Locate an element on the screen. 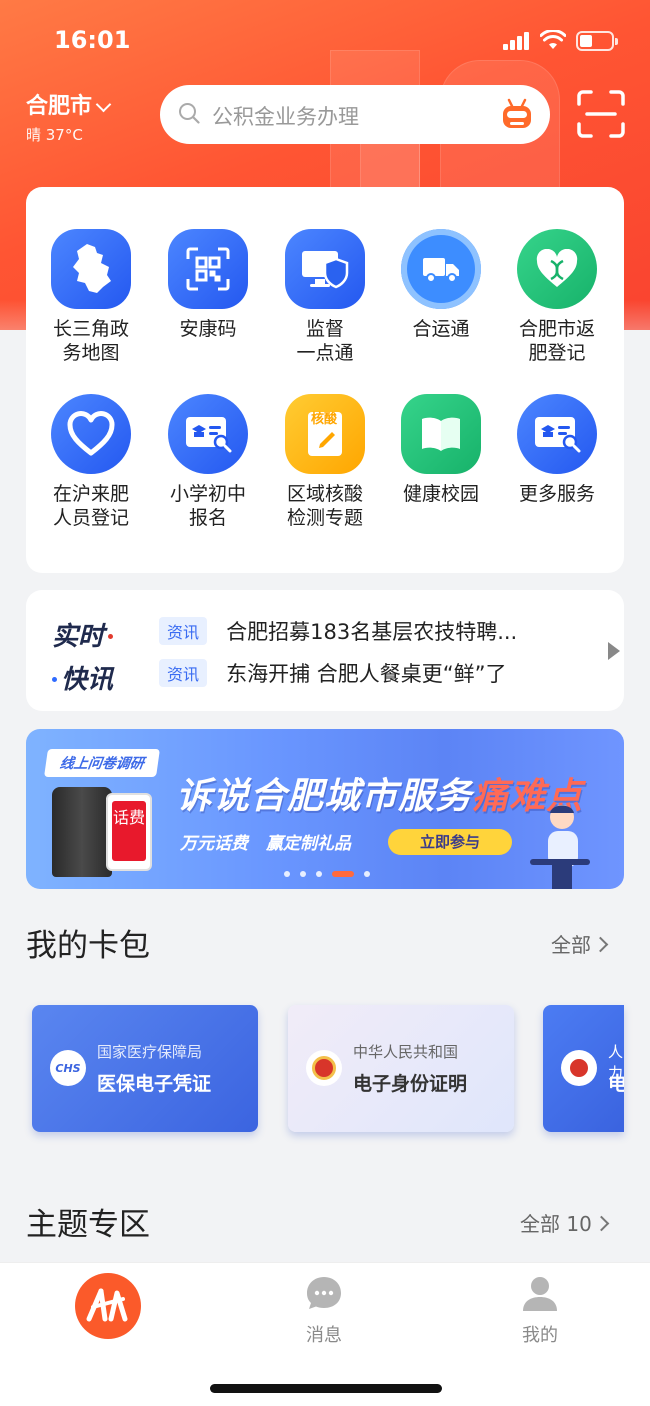 This screenshot has height=1406, width=650. scan-icon is located at coordinates (601, 114).